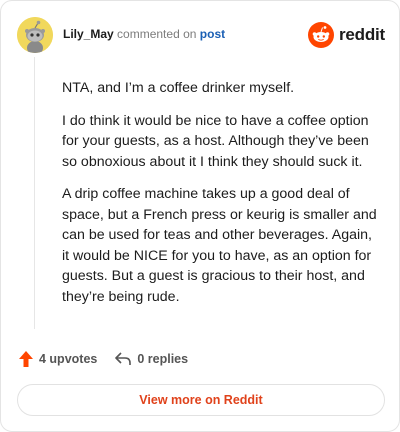 Image resolution: width=400 pixels, height=432 pixels. I want to click on commented-on-text: commented on, so click(157, 34).